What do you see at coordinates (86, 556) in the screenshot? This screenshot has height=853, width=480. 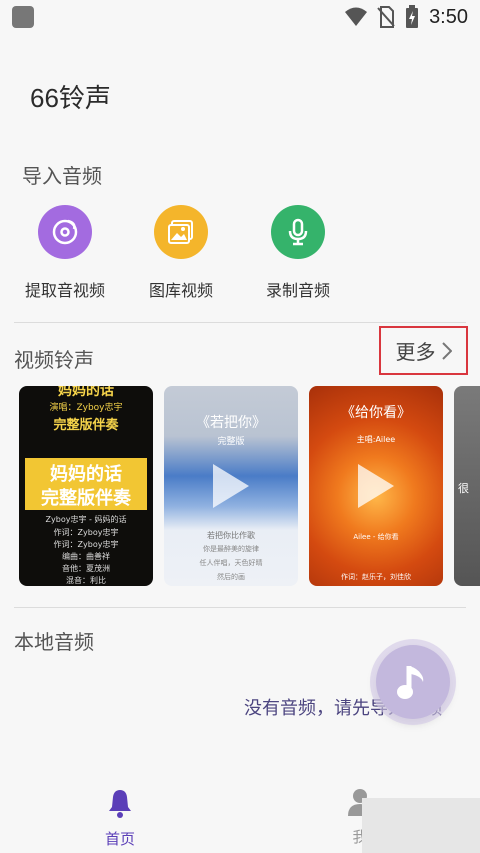 I see `card-credit-line: 编曲：曲善祥` at bounding box center [86, 556].